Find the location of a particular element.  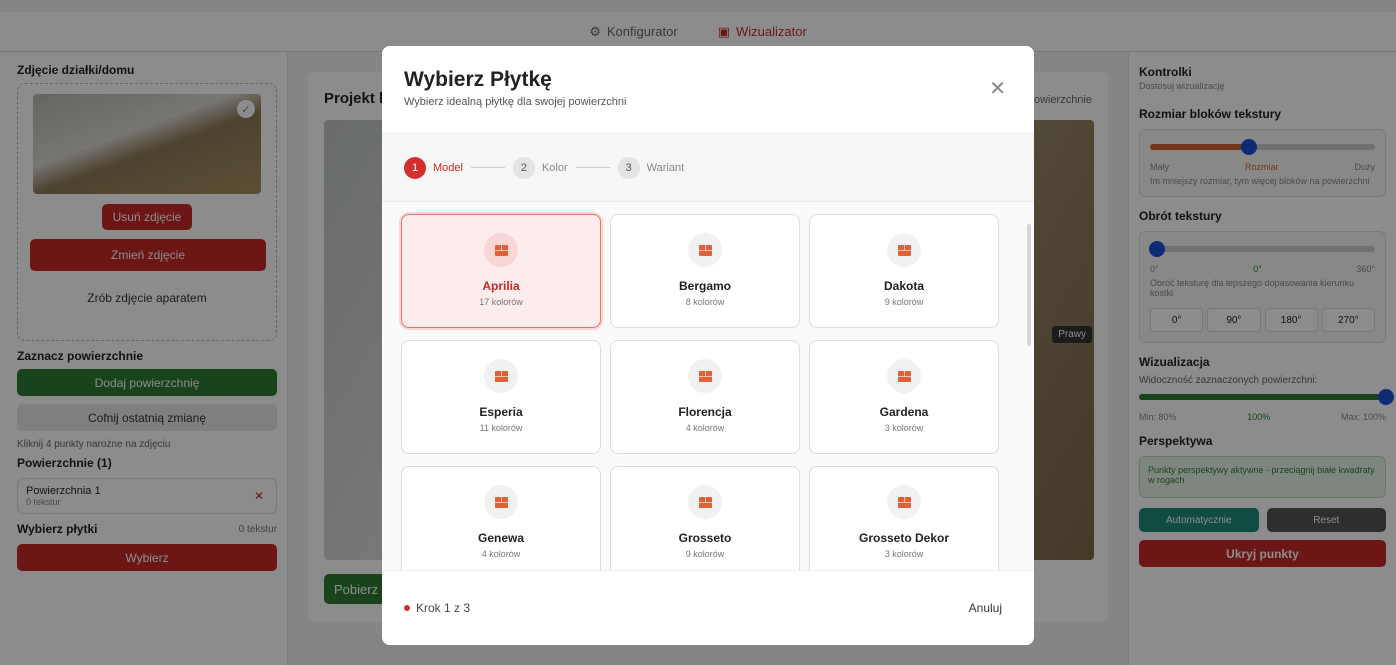

modal-footer: Krok 1 z 3 Anuluj is located at coordinates (708, 607).